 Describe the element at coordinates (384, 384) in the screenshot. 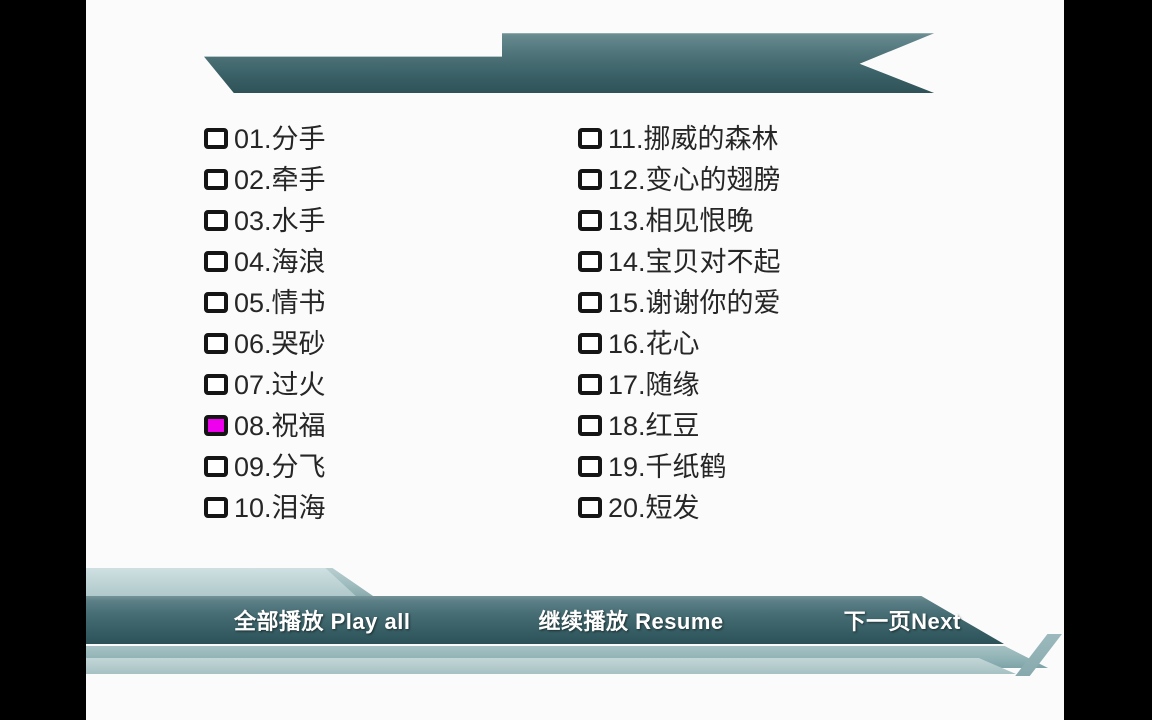

I see `track-row: 07.过火` at that location.